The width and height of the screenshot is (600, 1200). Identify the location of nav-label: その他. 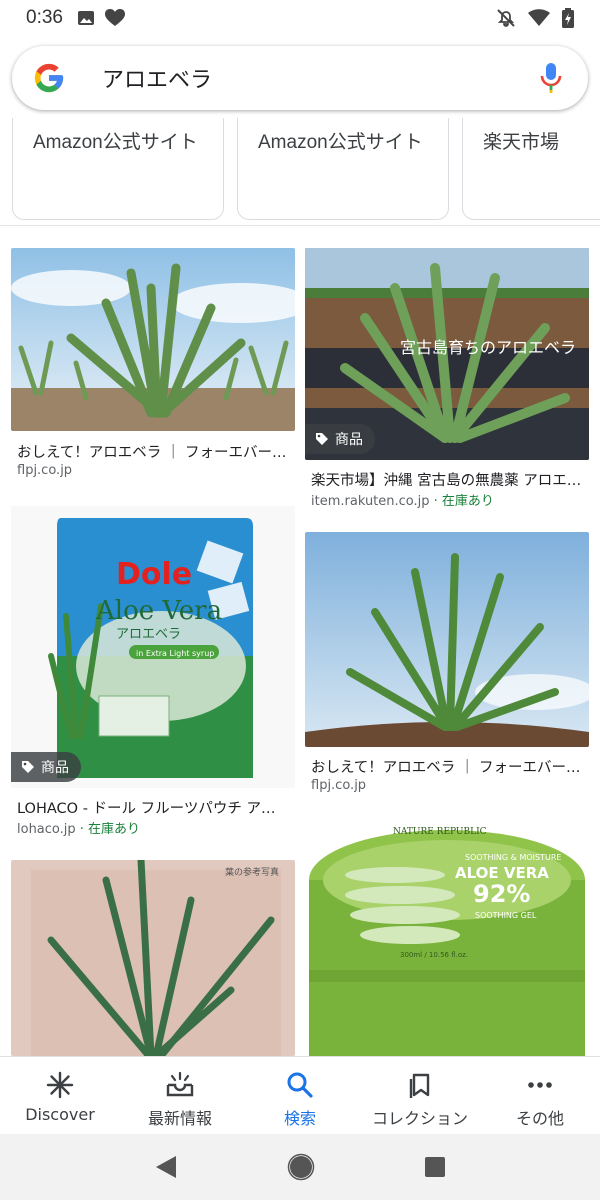
(539, 1118).